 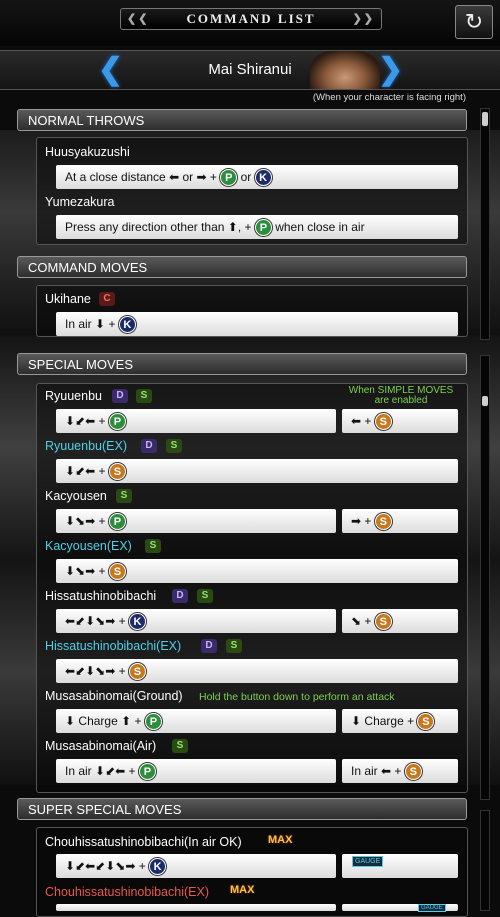 What do you see at coordinates (68, 299) in the screenshot?
I see `move-name: Ukihane` at bounding box center [68, 299].